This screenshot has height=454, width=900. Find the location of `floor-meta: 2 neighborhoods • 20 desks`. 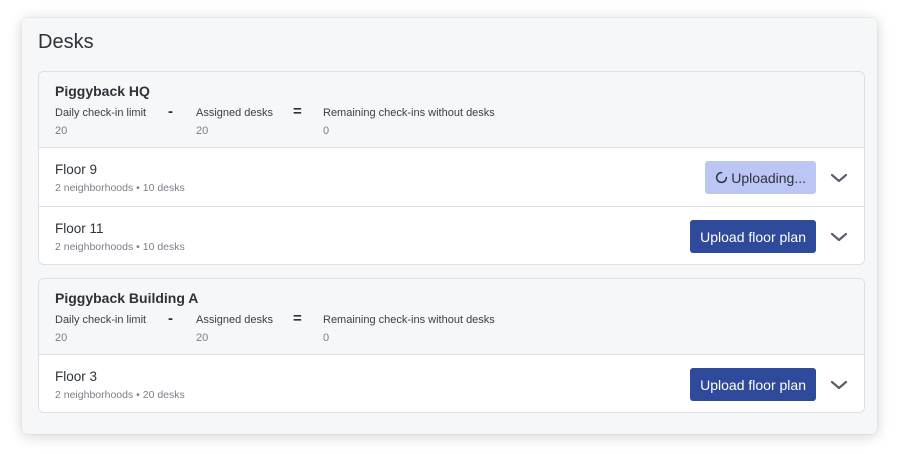

floor-meta: 2 neighborhoods • 20 desks is located at coordinates (120, 395).